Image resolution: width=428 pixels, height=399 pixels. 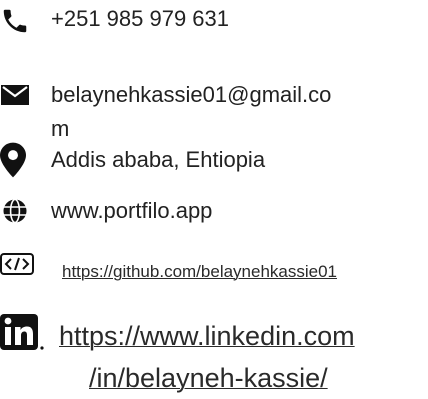 I want to click on linkedin-link-line2: /in/belayneh-kassie/, so click(x=208, y=378).